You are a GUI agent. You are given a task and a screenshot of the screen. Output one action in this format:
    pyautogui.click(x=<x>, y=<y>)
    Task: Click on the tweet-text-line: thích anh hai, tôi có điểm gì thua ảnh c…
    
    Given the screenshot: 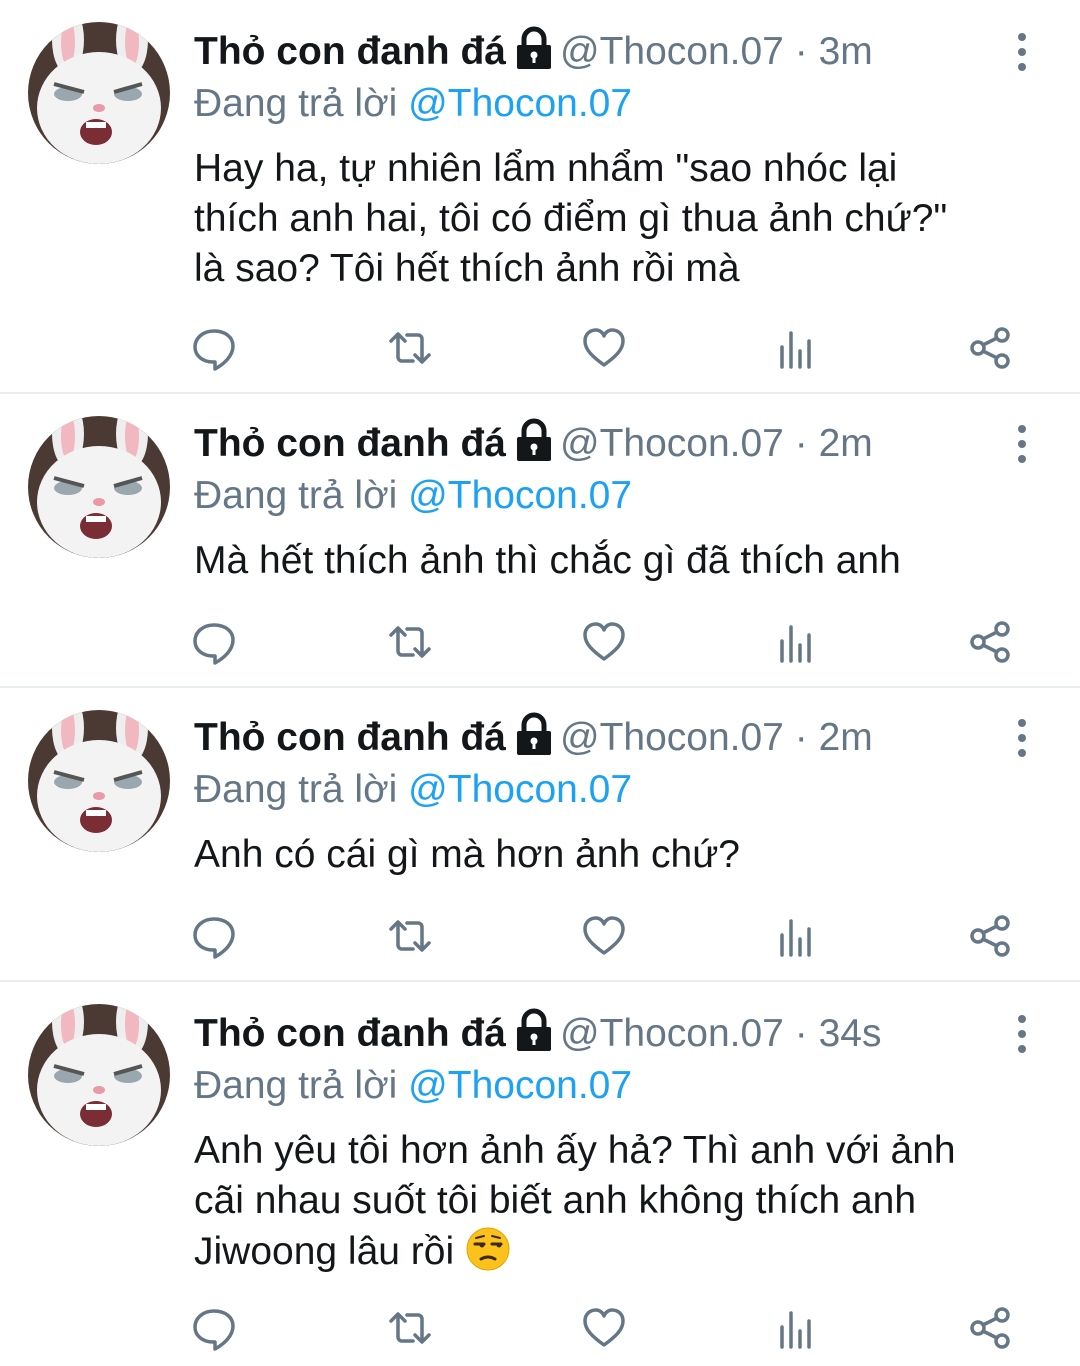 What is the action you would take?
    pyautogui.click(x=571, y=218)
    